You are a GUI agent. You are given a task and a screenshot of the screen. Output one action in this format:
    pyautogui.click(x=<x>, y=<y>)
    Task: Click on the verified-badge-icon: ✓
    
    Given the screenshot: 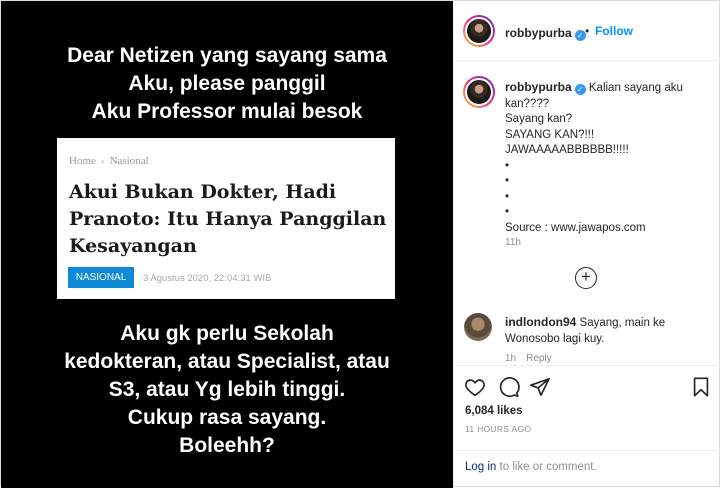 What is the action you would take?
    pyautogui.click(x=580, y=89)
    